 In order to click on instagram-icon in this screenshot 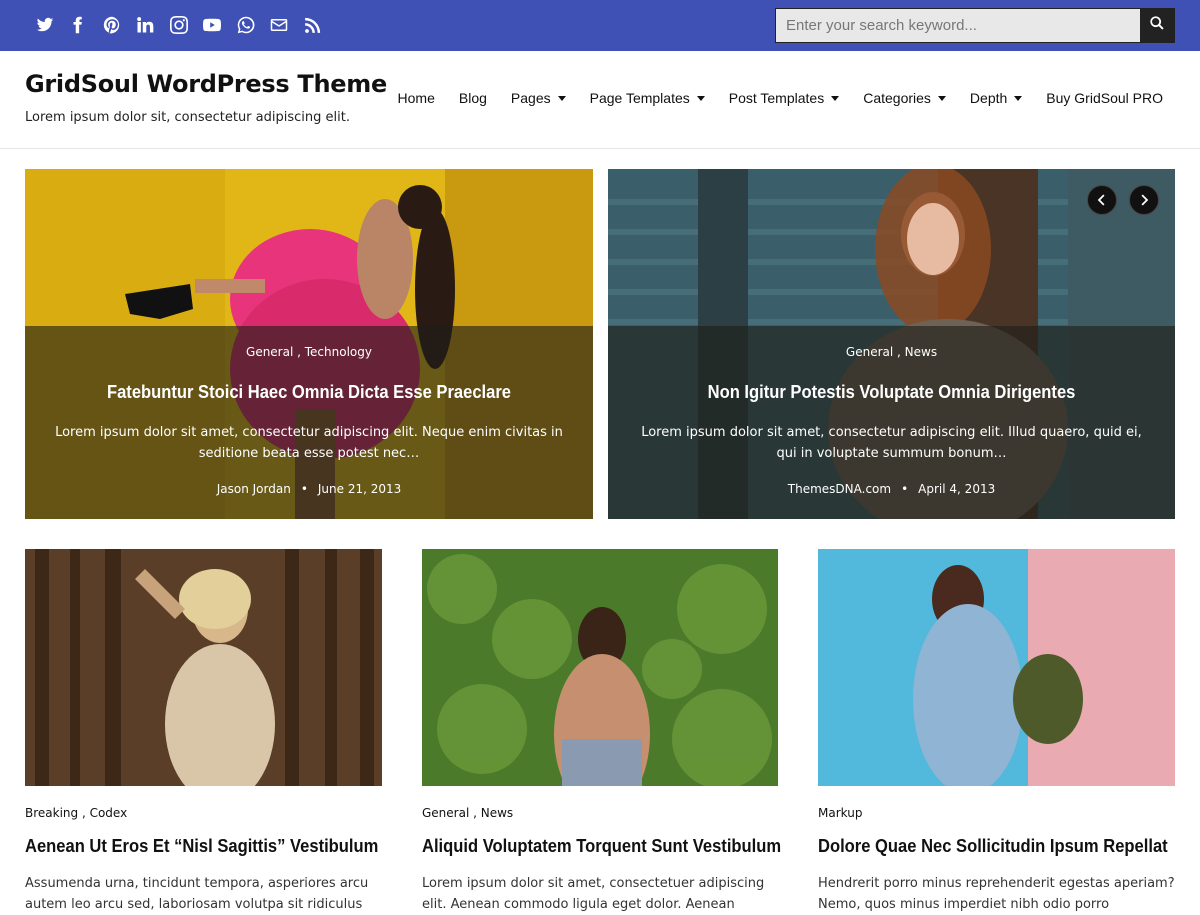, I will do `click(179, 25)`.